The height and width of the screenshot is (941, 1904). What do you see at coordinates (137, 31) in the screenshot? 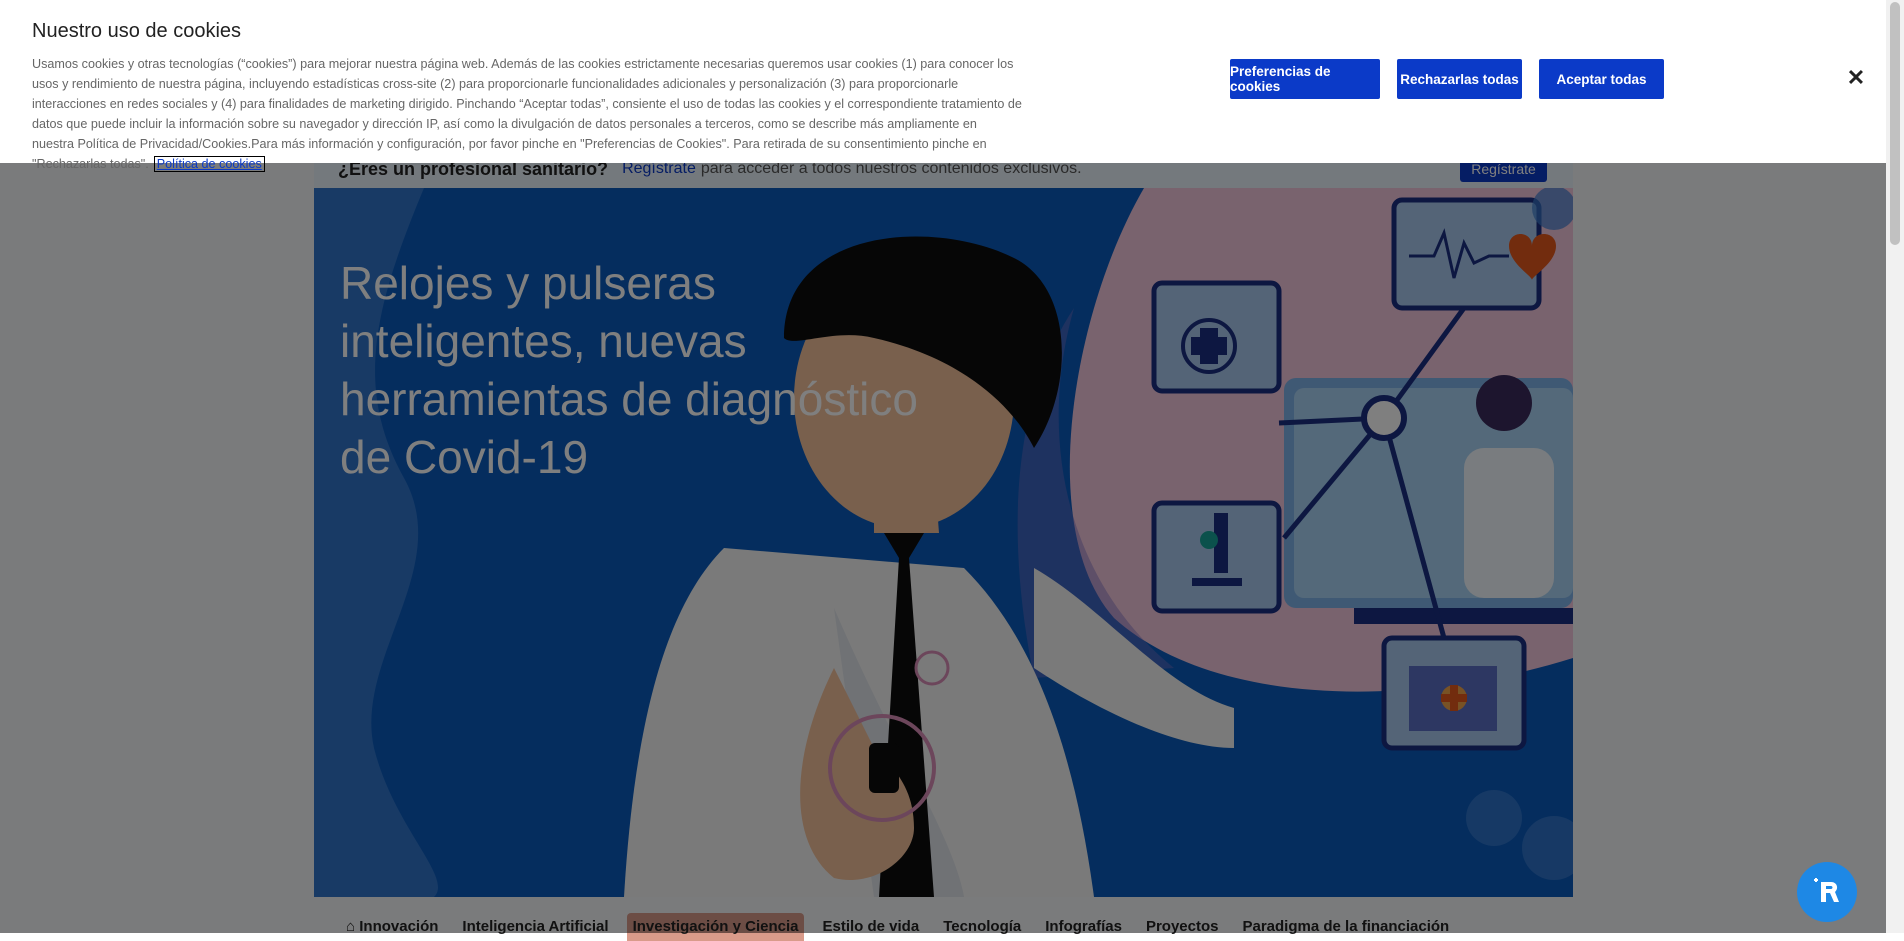
I see `cookie-banner-title: Nuestro uso de cookies` at bounding box center [137, 31].